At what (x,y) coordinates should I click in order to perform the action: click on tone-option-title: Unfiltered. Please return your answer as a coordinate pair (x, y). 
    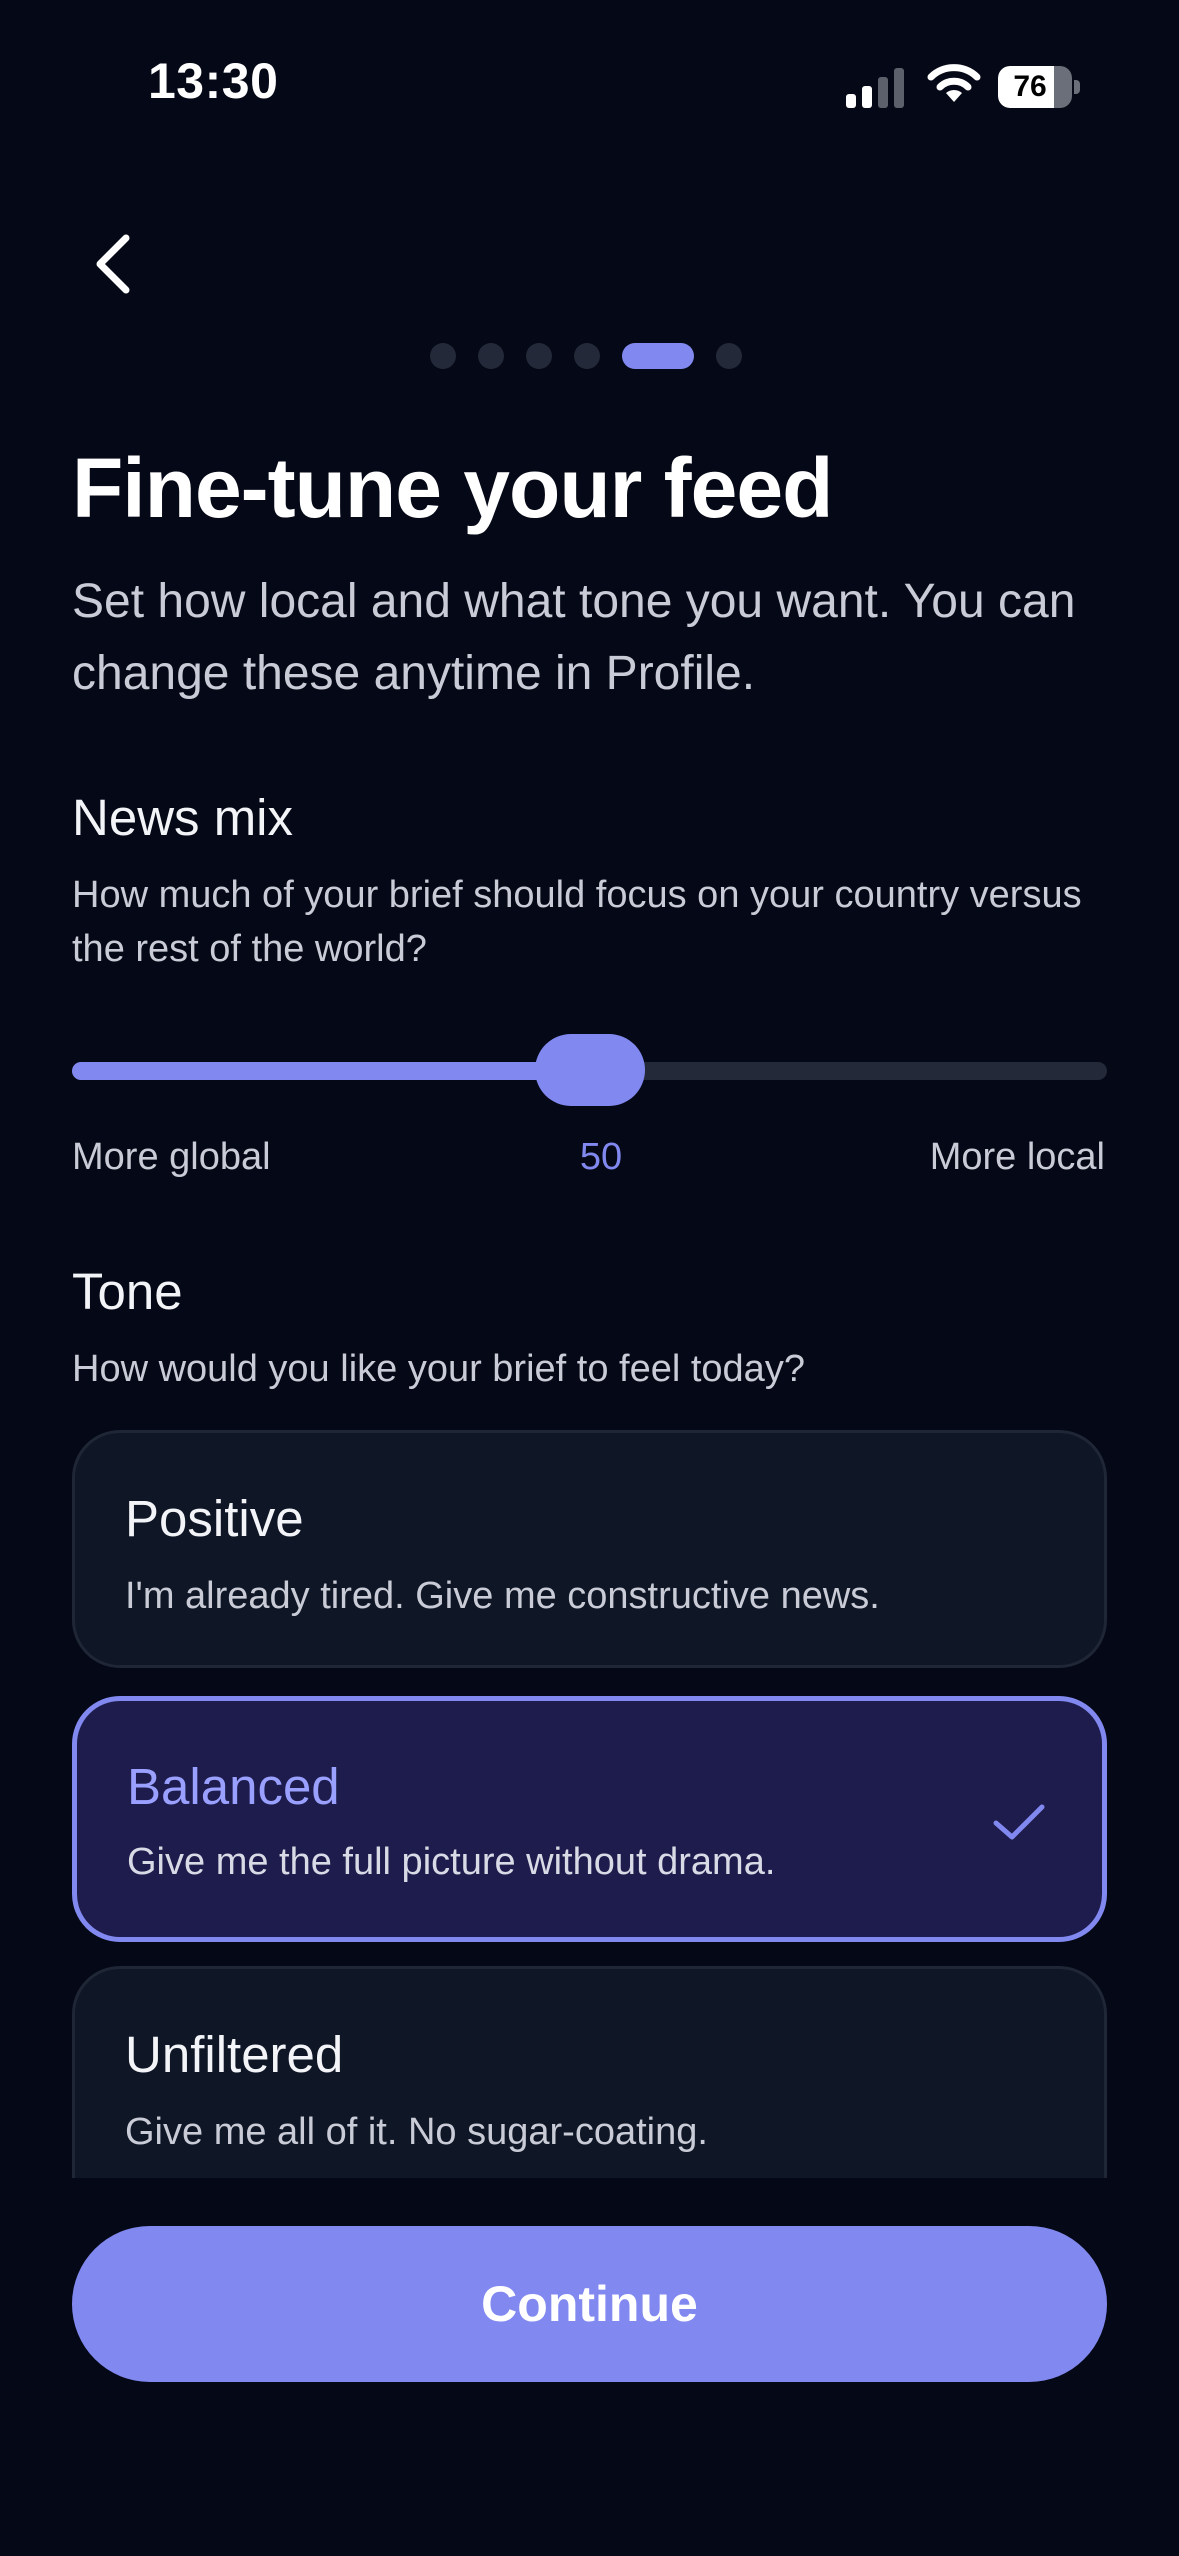
    Looking at the image, I should click on (234, 2054).